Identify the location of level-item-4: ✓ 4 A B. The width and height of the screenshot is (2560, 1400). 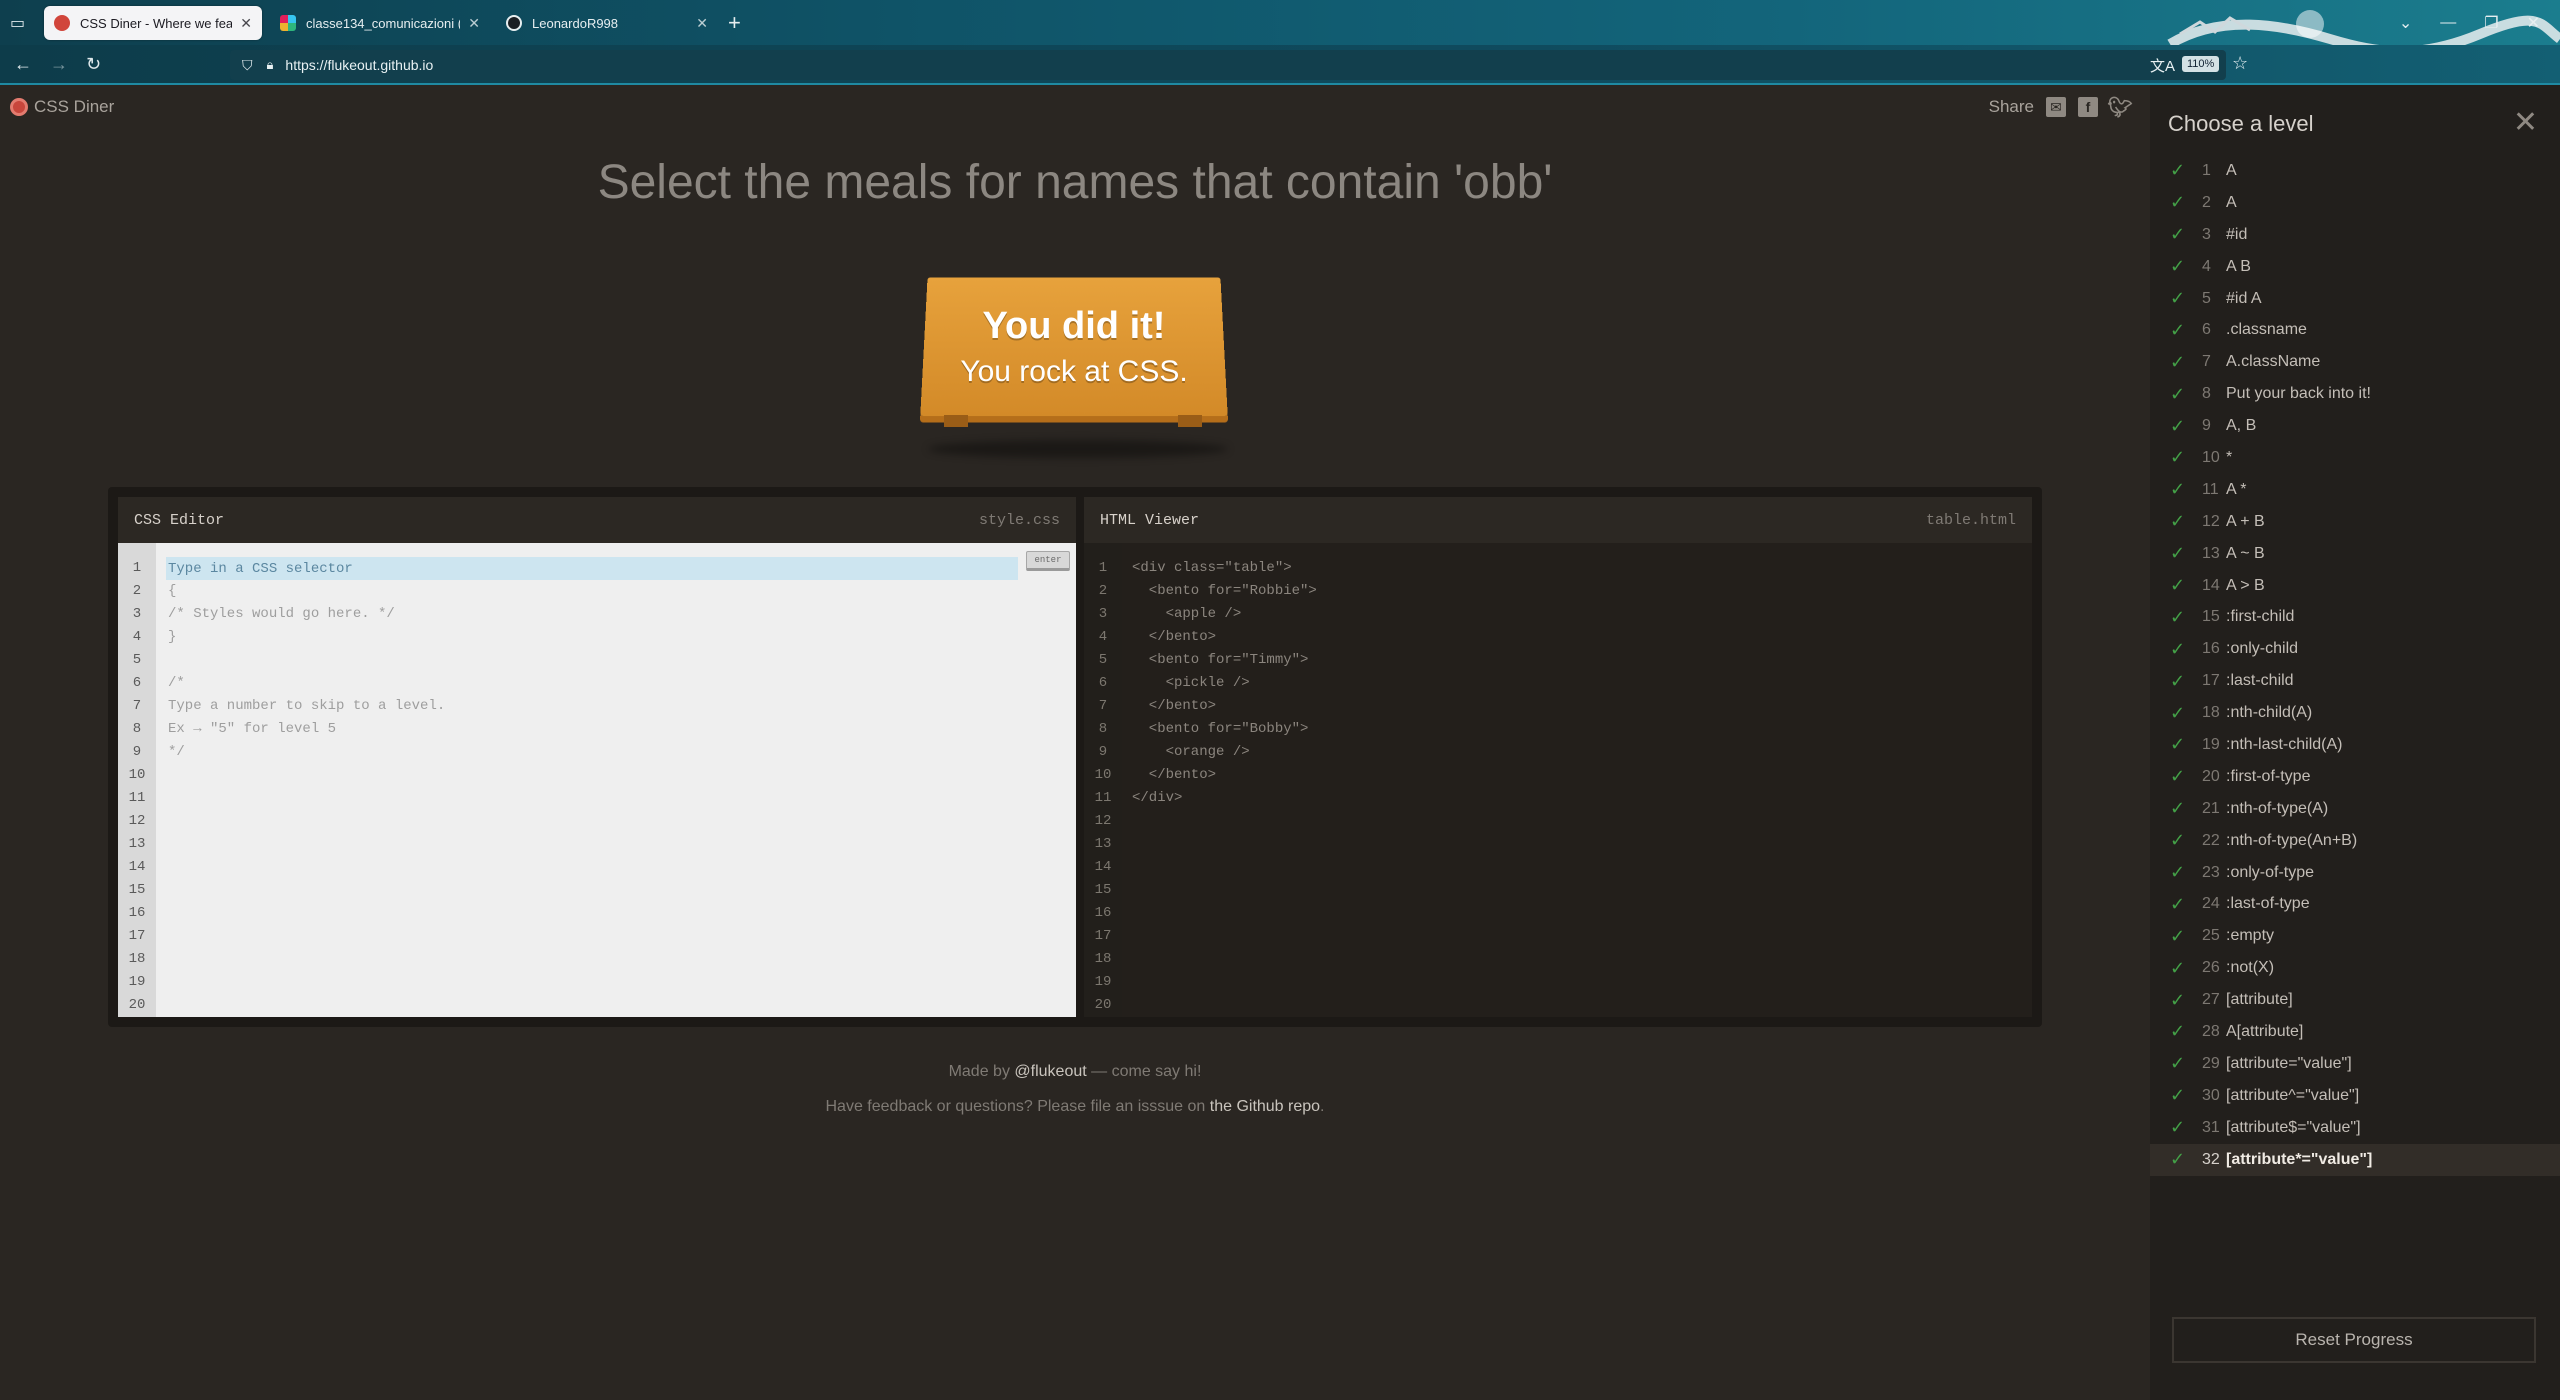
(2355, 267).